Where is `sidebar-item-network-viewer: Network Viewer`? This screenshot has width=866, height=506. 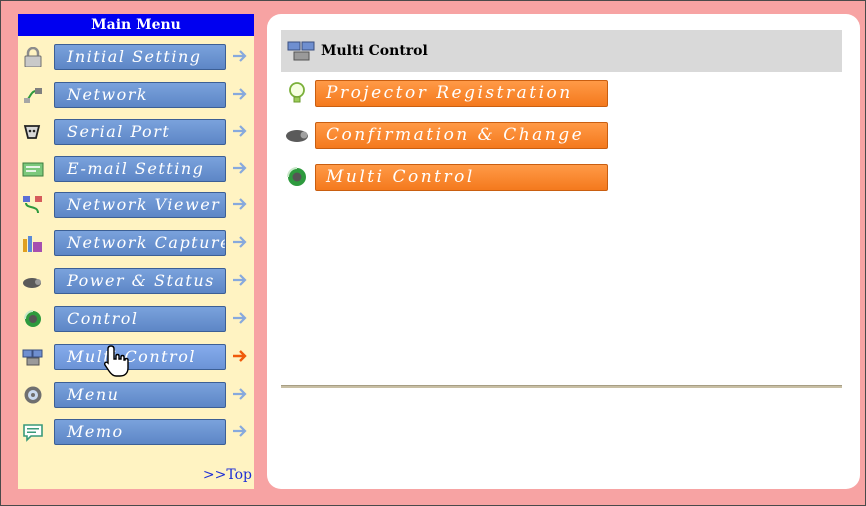
sidebar-item-network-viewer: Network Viewer is located at coordinates (136, 205).